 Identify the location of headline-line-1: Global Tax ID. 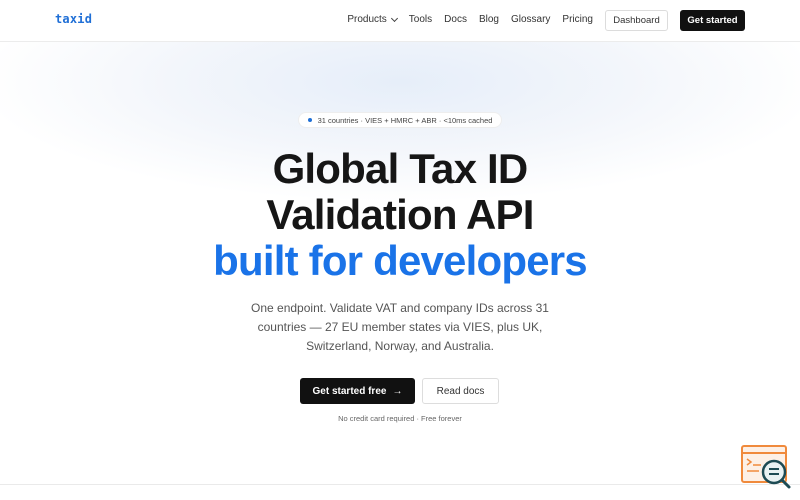
(400, 168).